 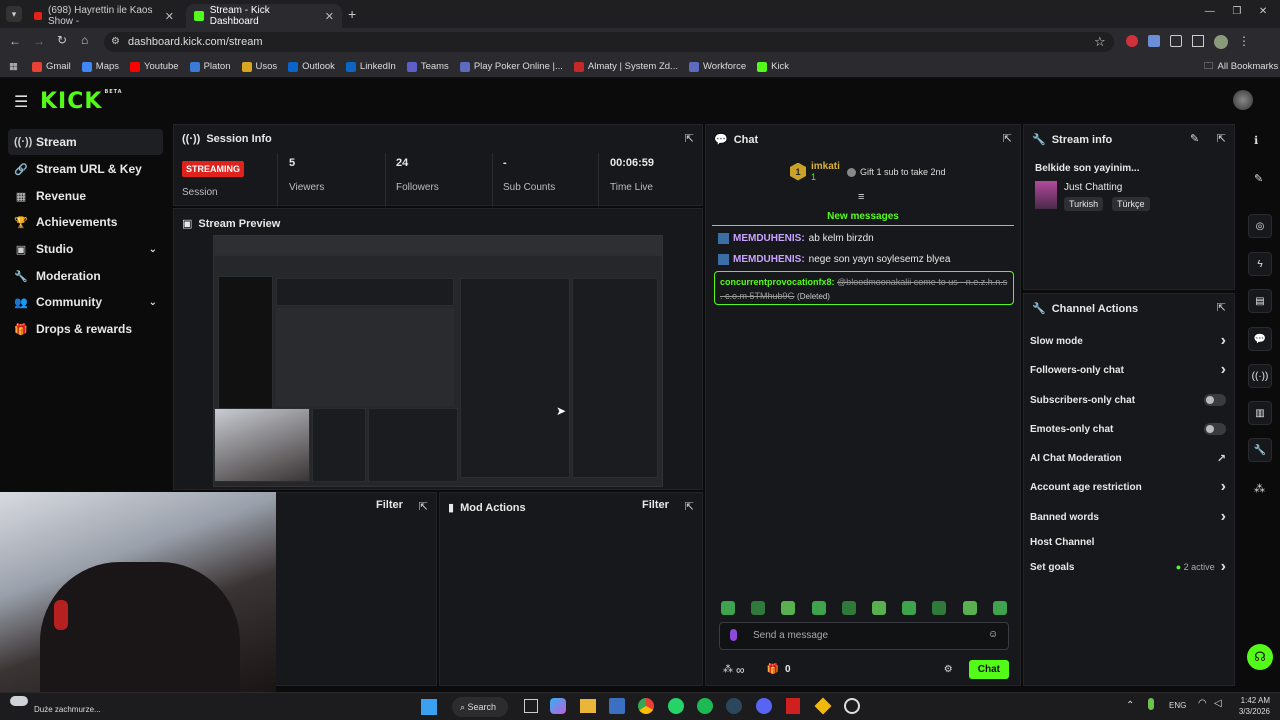 What do you see at coordinates (100, 66) in the screenshot?
I see `bookmark-item: Maps` at bounding box center [100, 66].